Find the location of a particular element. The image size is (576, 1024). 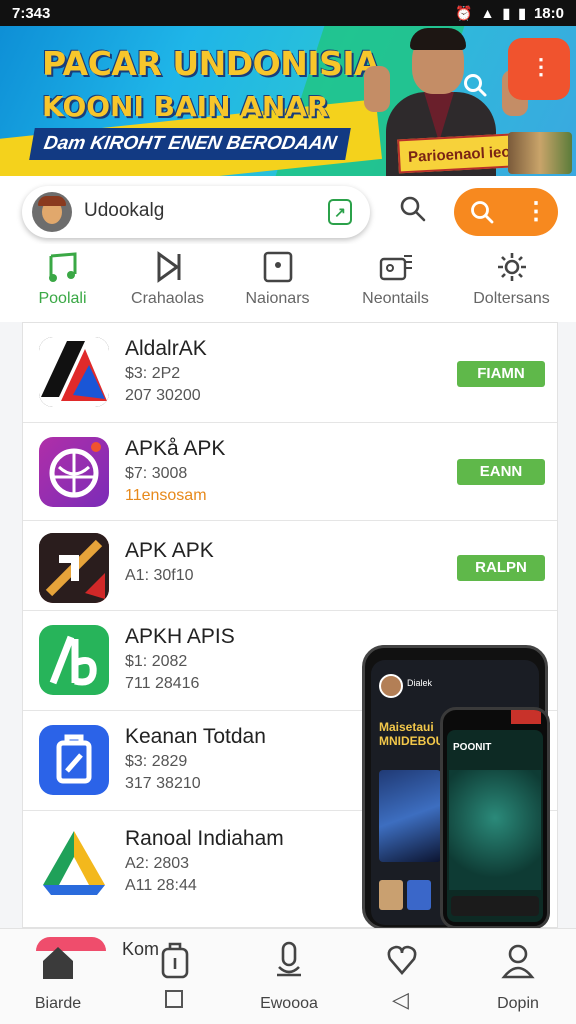

app-name: AldalrAK is located at coordinates (166, 348).